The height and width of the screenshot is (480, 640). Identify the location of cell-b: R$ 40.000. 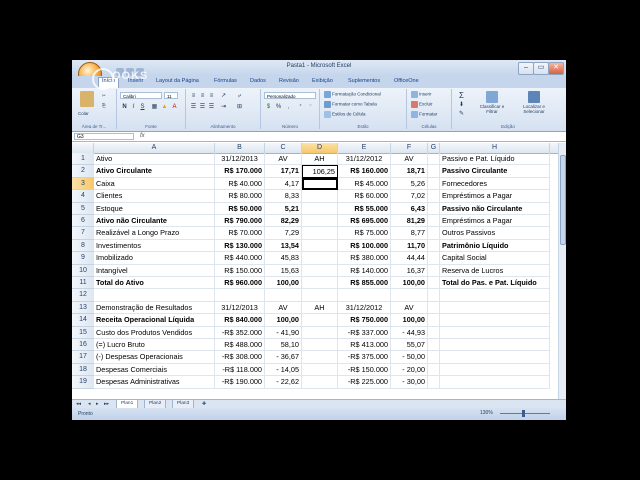
(240, 184).